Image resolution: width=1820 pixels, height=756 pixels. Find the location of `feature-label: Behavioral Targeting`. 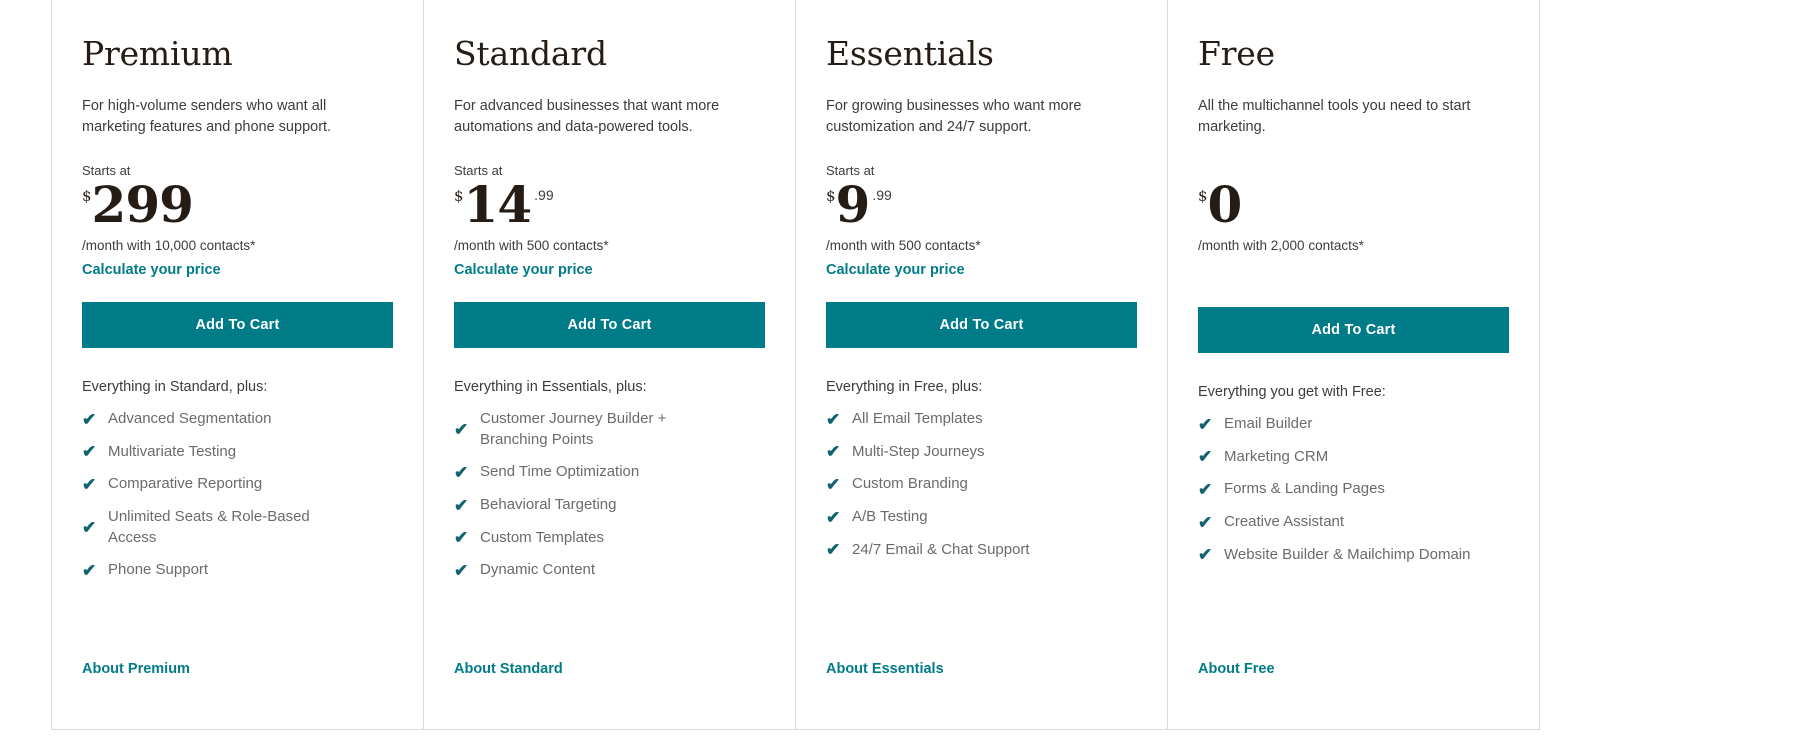

feature-label: Behavioral Targeting is located at coordinates (548, 504).